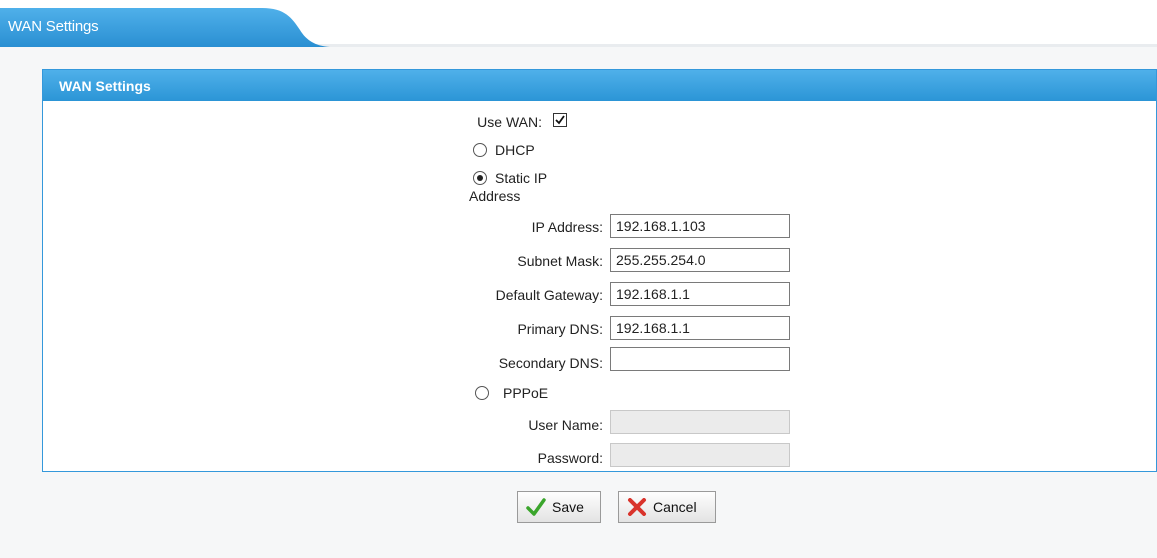  I want to click on dhcp-label: DHCP, so click(515, 150).